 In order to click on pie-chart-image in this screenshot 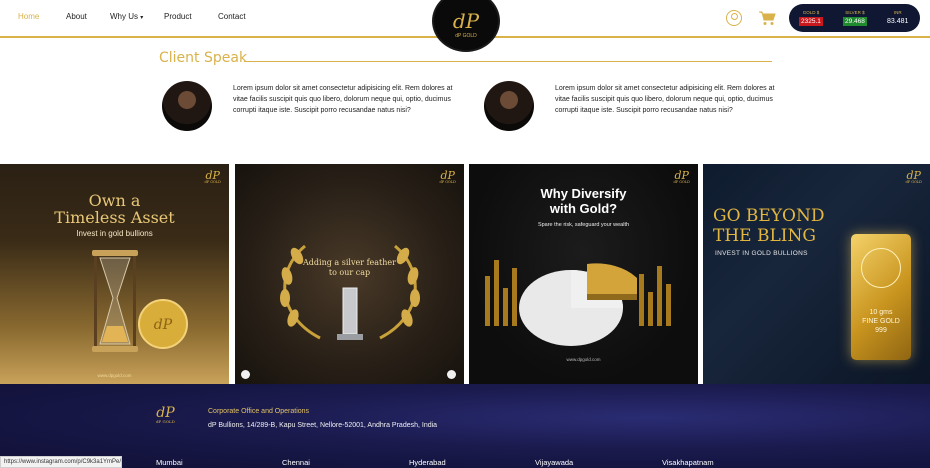, I will do `click(578, 303)`.